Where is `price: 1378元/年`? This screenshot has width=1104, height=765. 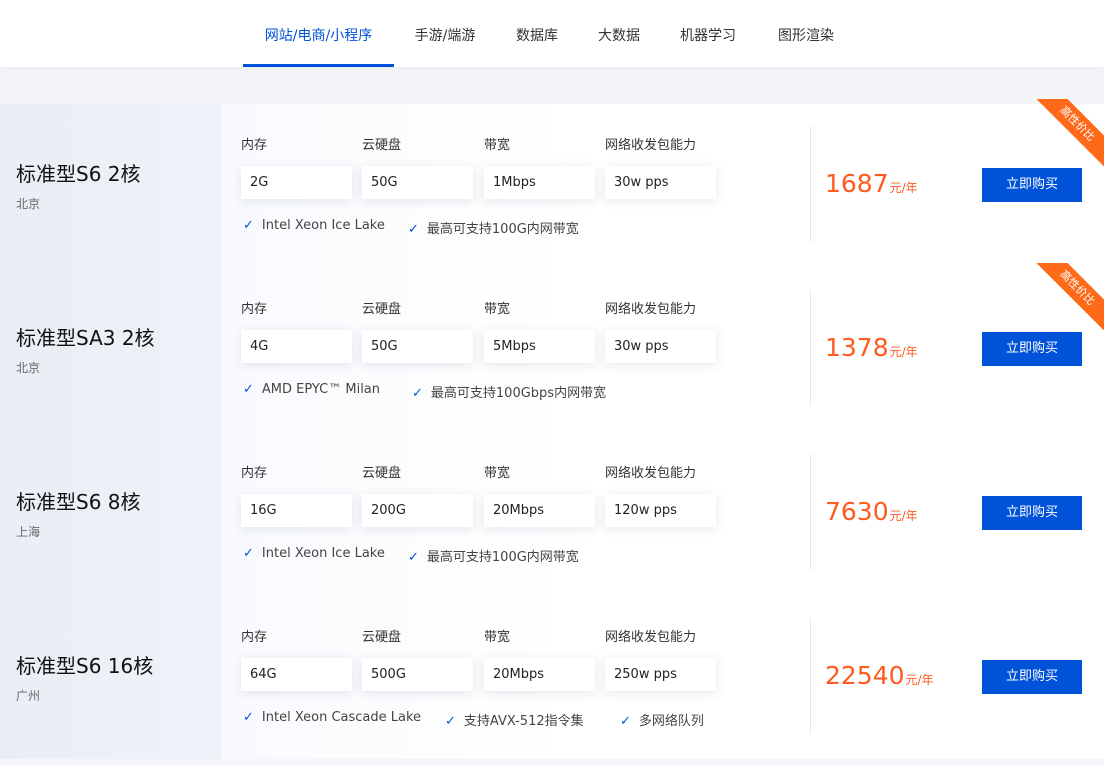
price: 1378元/年 is located at coordinates (871, 347).